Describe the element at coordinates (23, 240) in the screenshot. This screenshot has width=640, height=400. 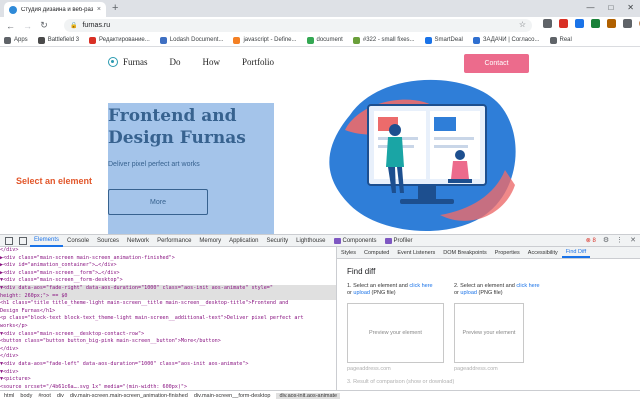
I see `device-toolbar-icon` at that location.